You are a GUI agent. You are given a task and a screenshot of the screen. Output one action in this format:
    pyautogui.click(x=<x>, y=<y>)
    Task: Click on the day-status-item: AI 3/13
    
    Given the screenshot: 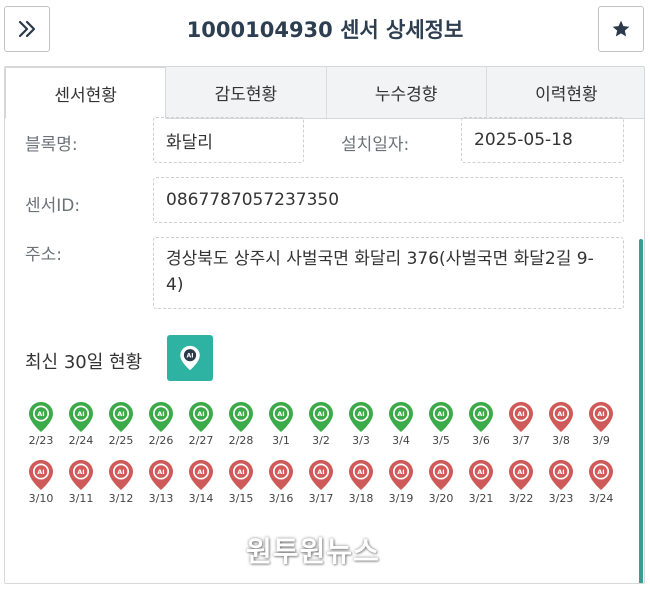 What is the action you would take?
    pyautogui.click(x=161, y=482)
    